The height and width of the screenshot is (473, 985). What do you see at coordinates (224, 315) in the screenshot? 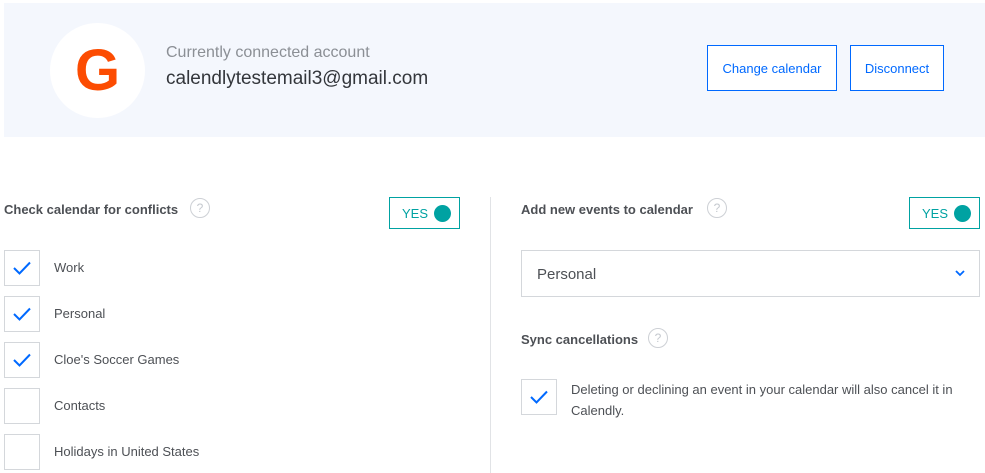
I see `calendar-row-personal: Personal` at bounding box center [224, 315].